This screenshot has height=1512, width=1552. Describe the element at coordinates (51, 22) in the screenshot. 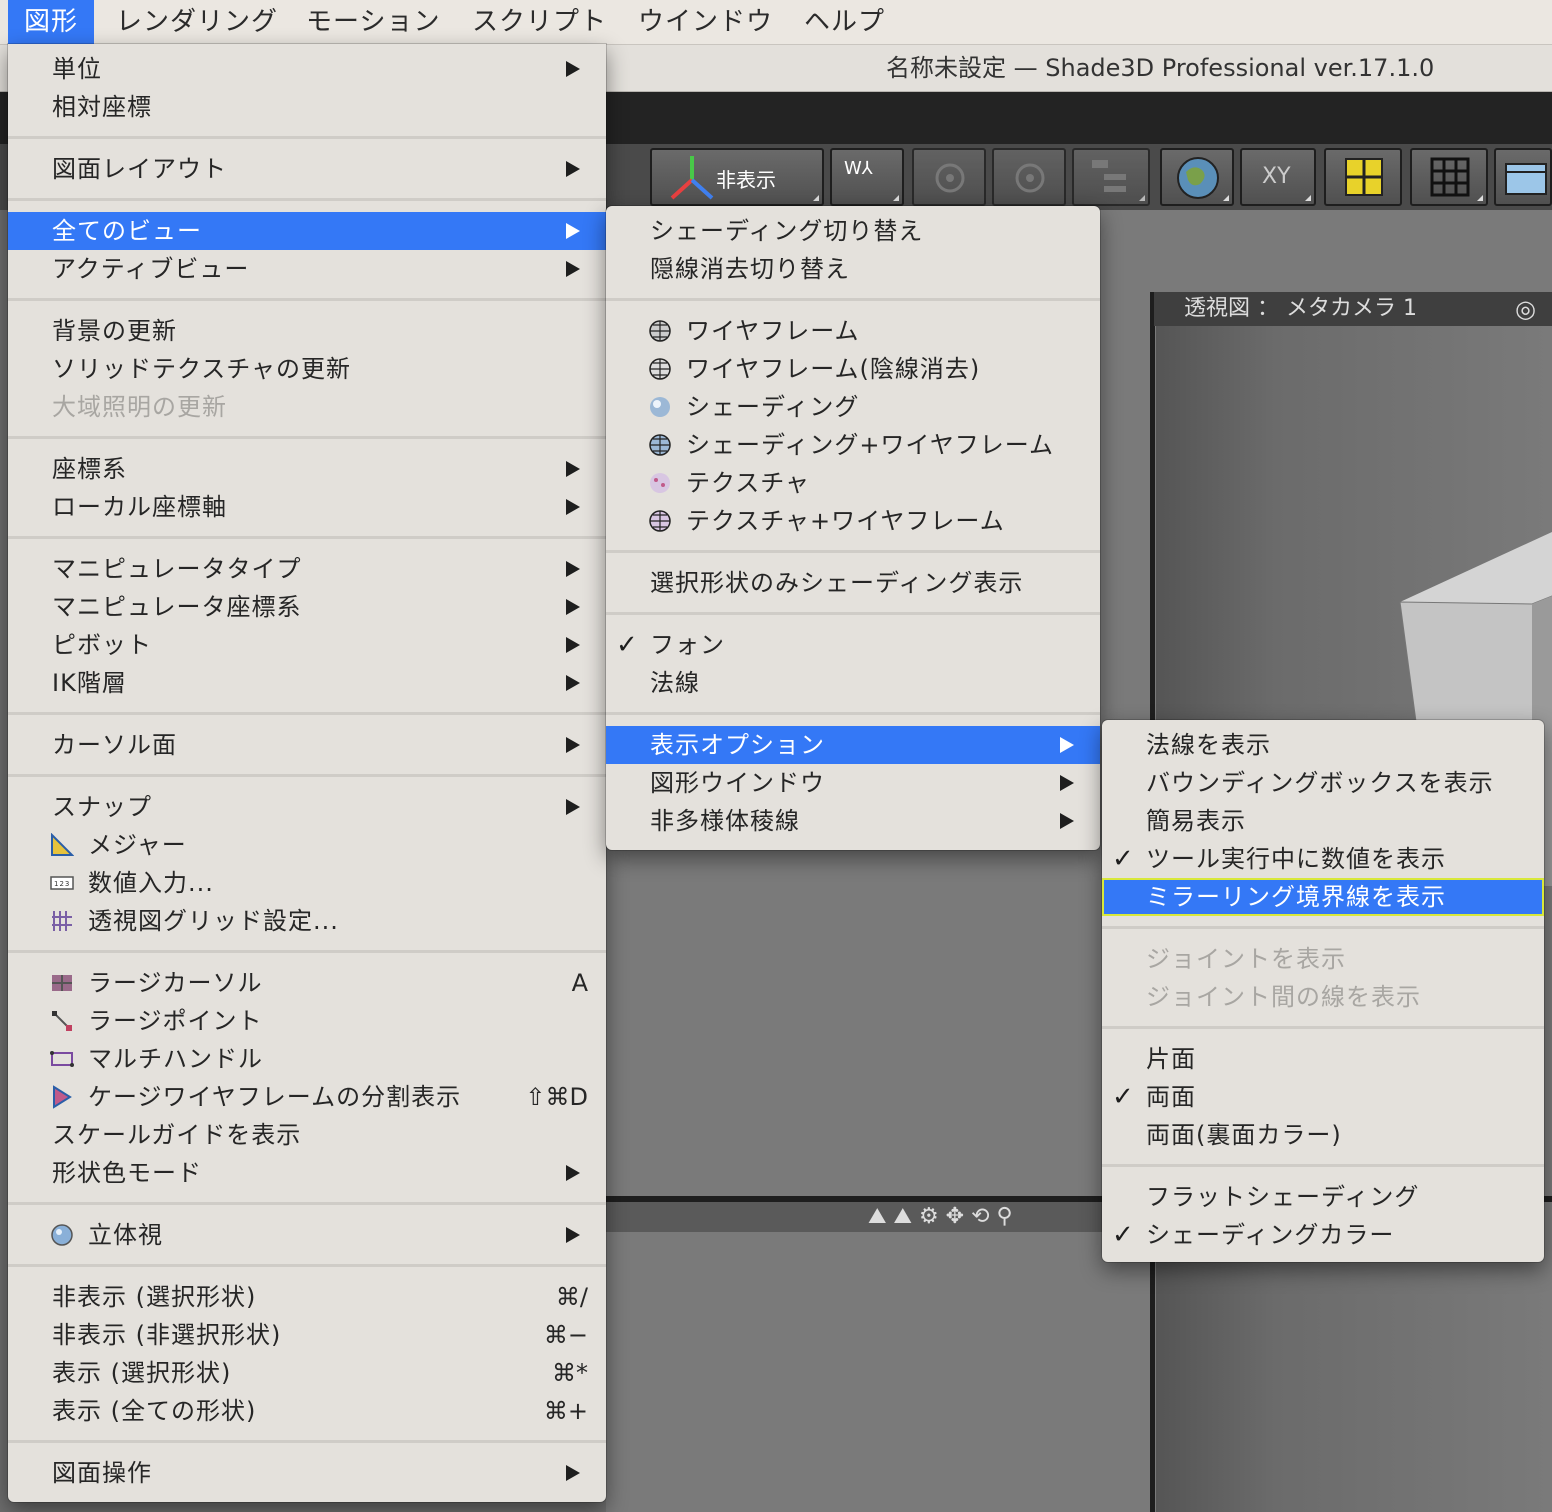

I see `menubar-item-shape: 図形` at that location.